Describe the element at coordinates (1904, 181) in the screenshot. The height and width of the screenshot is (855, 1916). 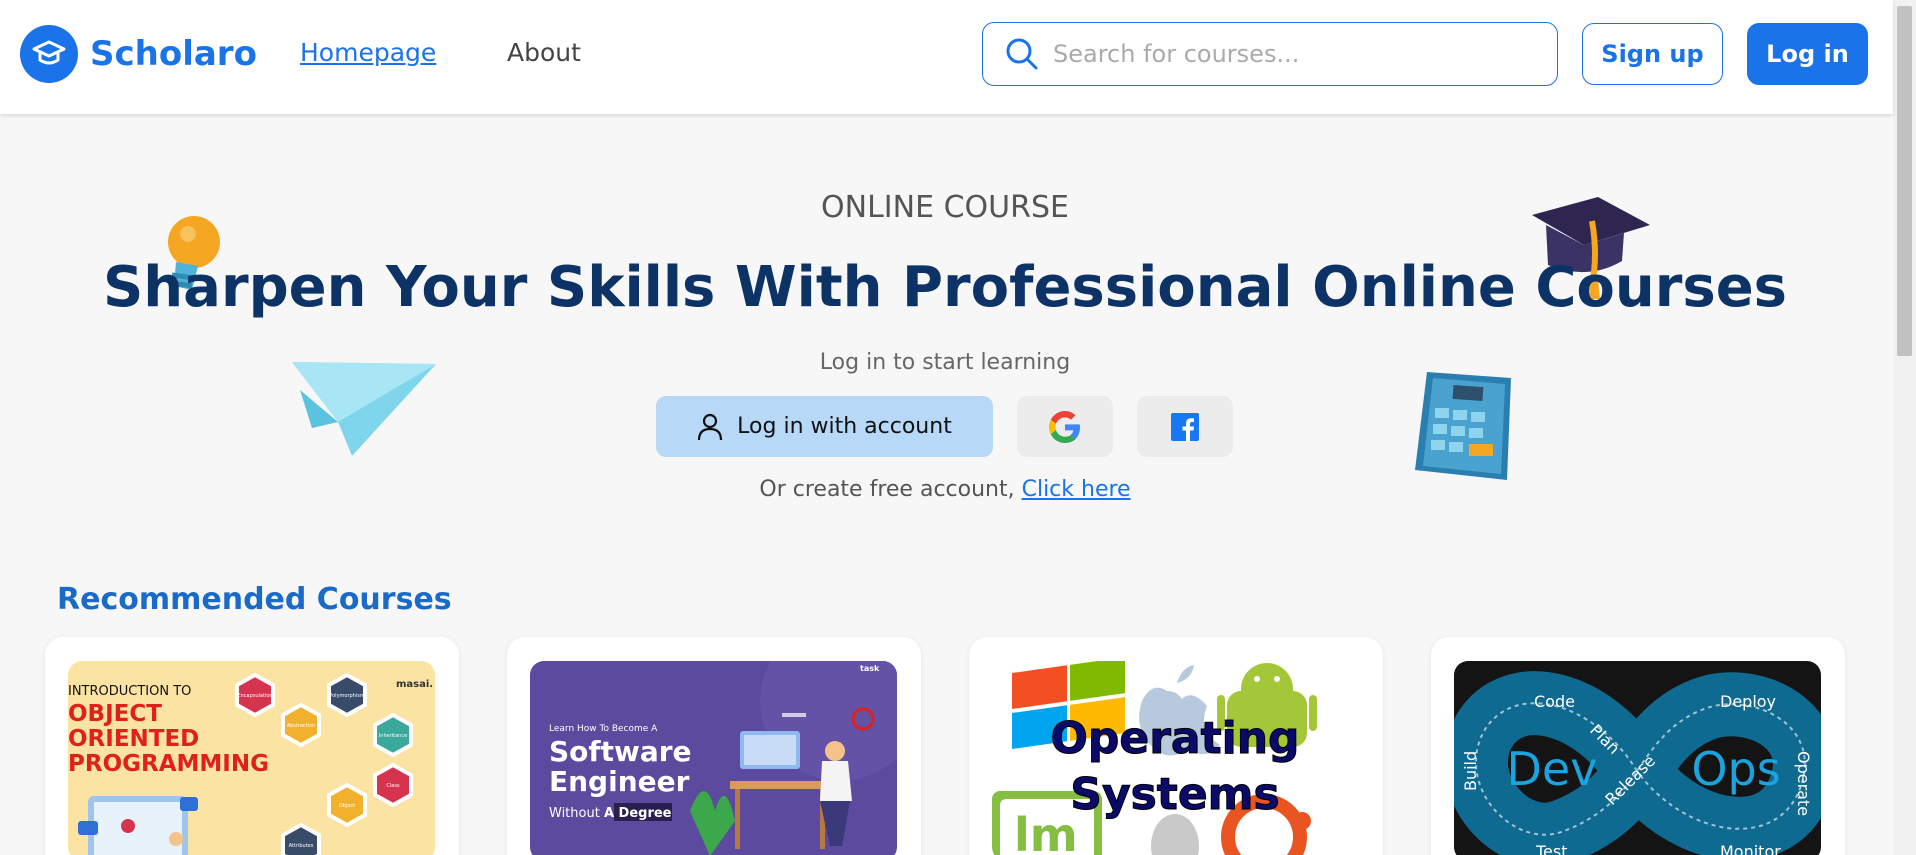
I see `scrollbar-thumb` at that location.